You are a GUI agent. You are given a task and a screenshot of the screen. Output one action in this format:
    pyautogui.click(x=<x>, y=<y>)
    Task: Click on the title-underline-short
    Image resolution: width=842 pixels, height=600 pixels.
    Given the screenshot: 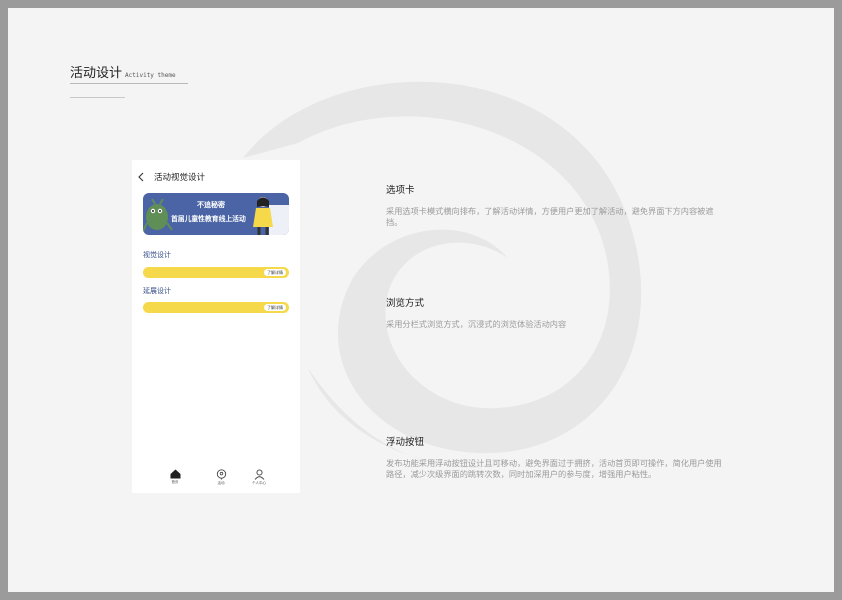 What is the action you would take?
    pyautogui.click(x=97, y=97)
    